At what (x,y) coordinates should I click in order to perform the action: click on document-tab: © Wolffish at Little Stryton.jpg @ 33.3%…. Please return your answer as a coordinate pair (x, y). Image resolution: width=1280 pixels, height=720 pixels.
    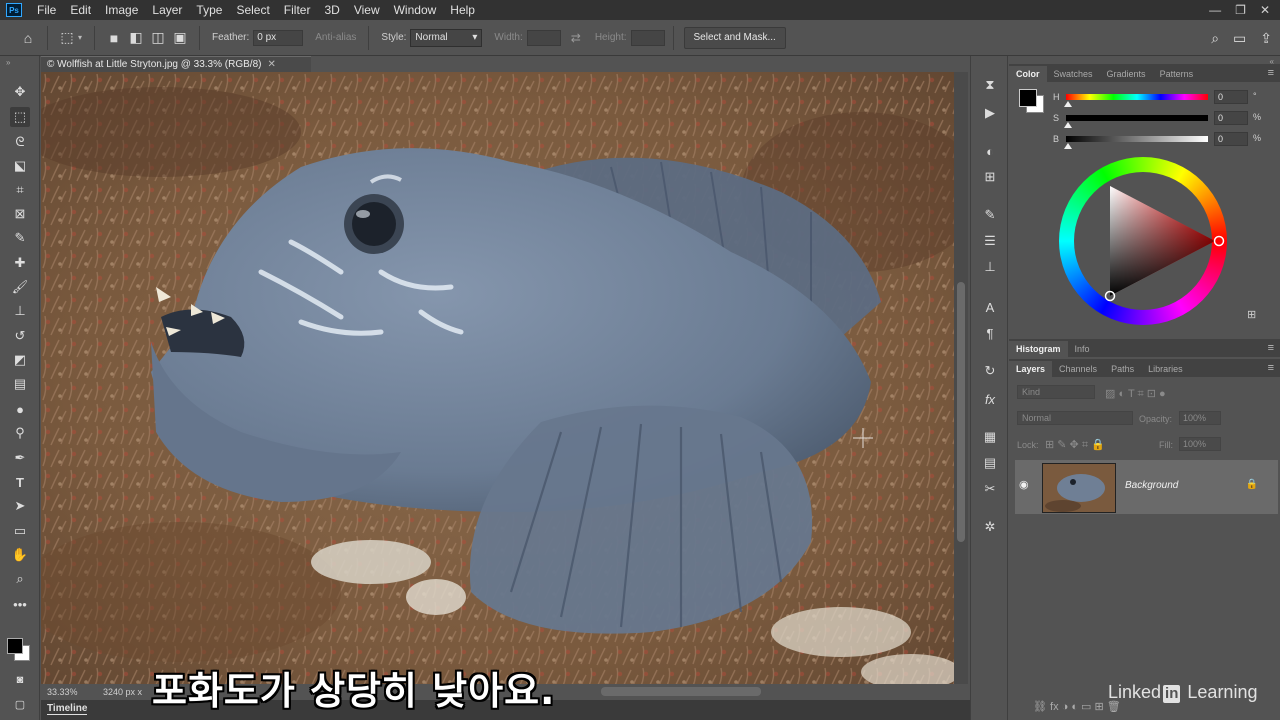
    Looking at the image, I should click on (176, 64).